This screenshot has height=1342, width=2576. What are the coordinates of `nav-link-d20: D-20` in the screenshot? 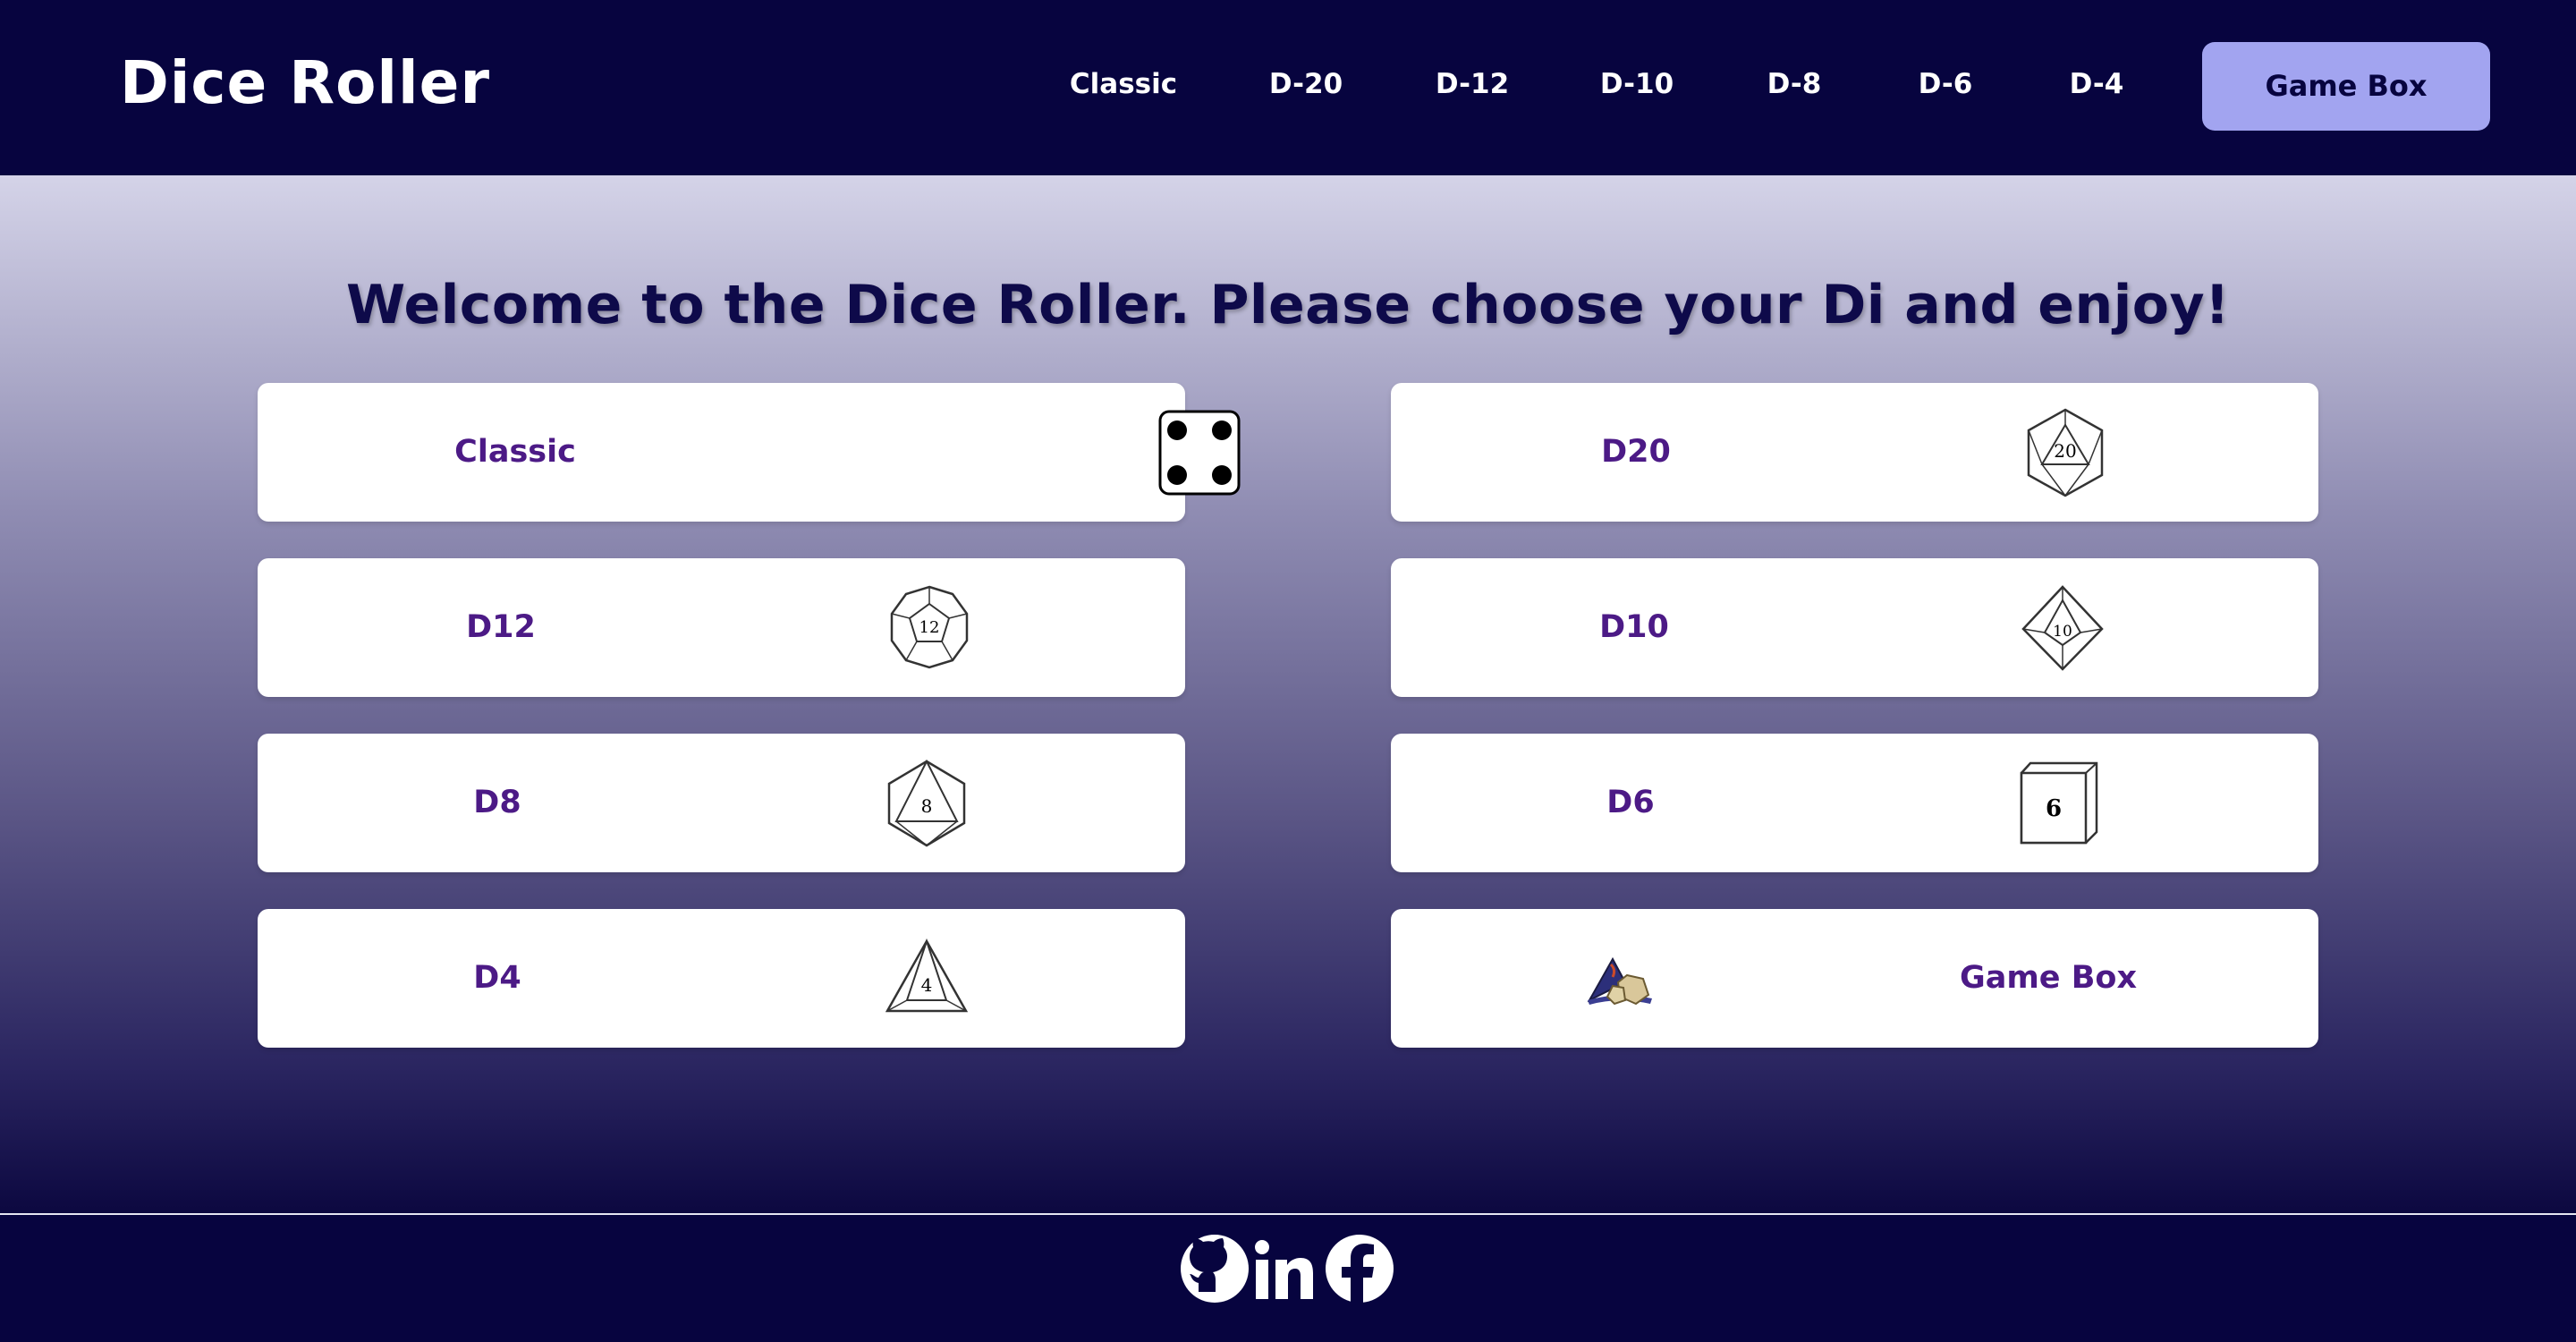 It's located at (1306, 84).